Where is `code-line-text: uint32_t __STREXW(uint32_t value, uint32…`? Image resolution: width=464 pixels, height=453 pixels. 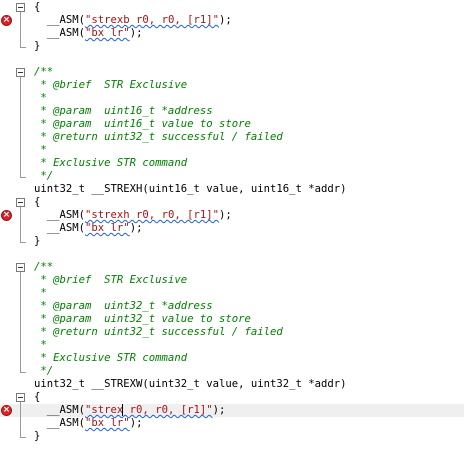 code-line-text: uint32_t __STREXW(uint32_t value, uint32… is located at coordinates (190, 384).